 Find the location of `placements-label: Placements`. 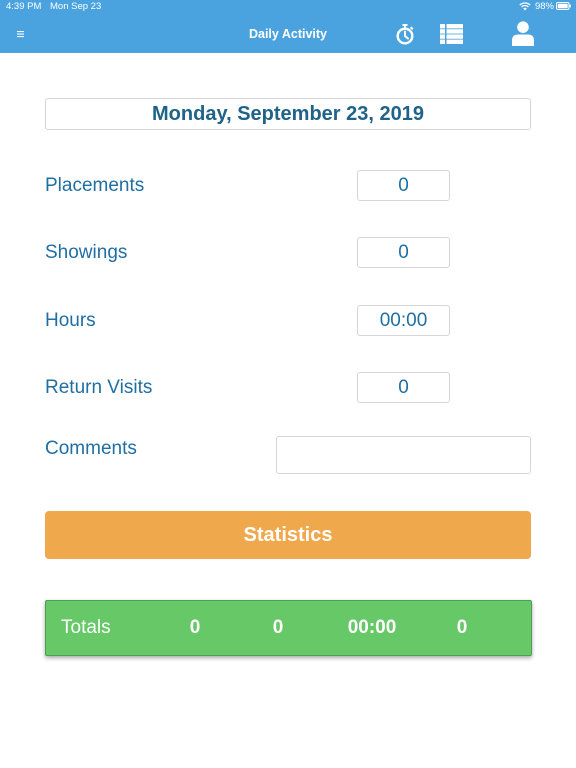

placements-label: Placements is located at coordinates (95, 185).